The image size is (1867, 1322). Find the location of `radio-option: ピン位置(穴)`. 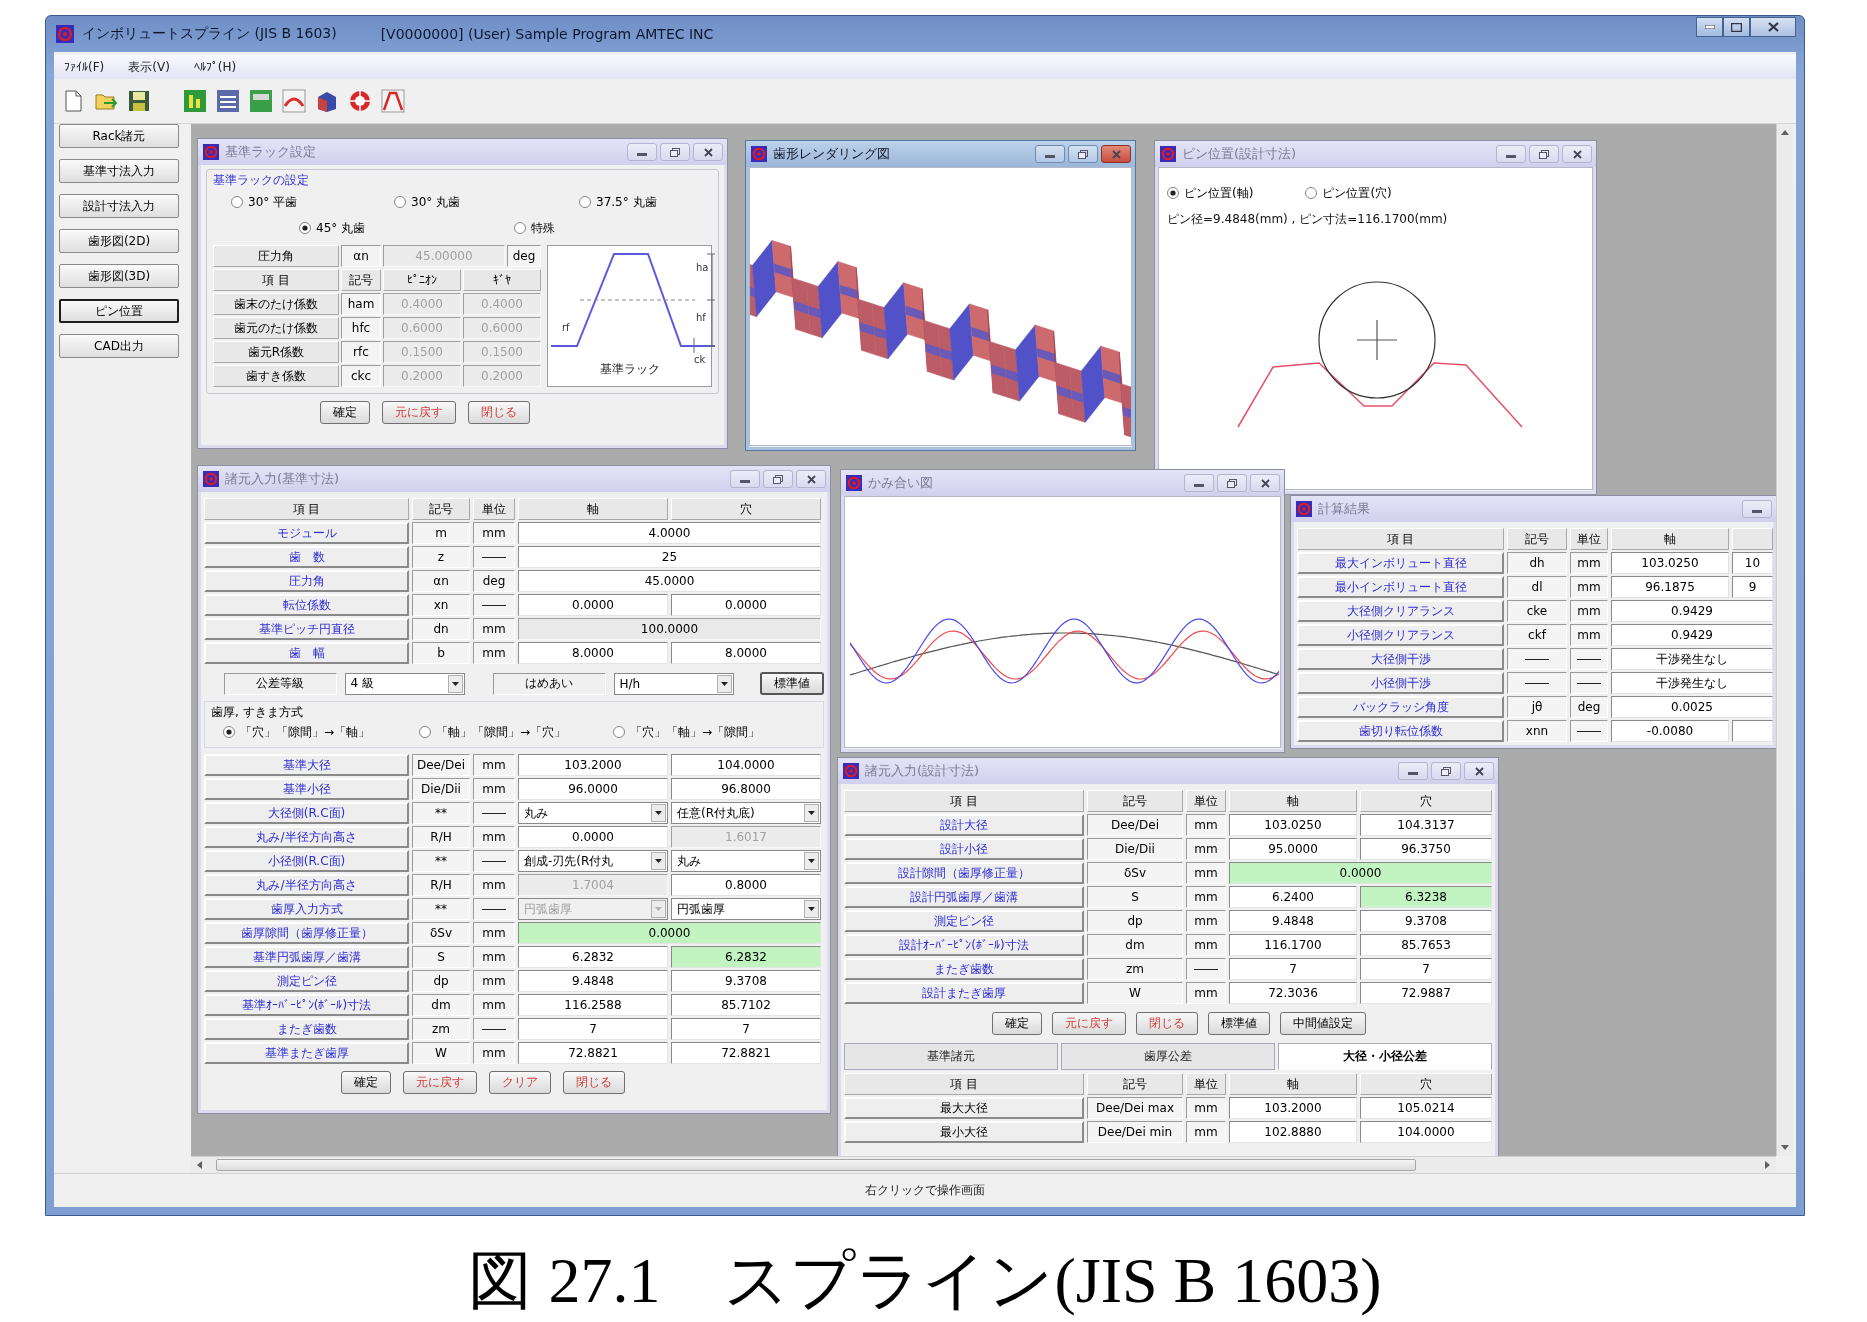

radio-option: ピン位置(穴) is located at coordinates (1348, 193).